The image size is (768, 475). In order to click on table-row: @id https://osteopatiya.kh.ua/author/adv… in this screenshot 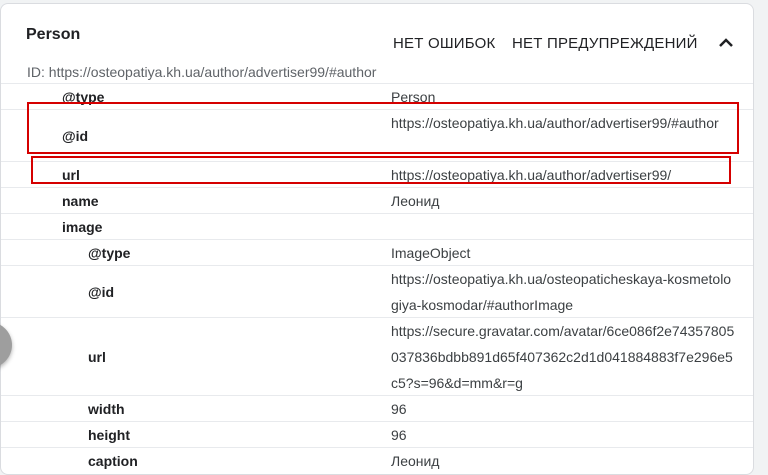, I will do `click(377, 135)`.